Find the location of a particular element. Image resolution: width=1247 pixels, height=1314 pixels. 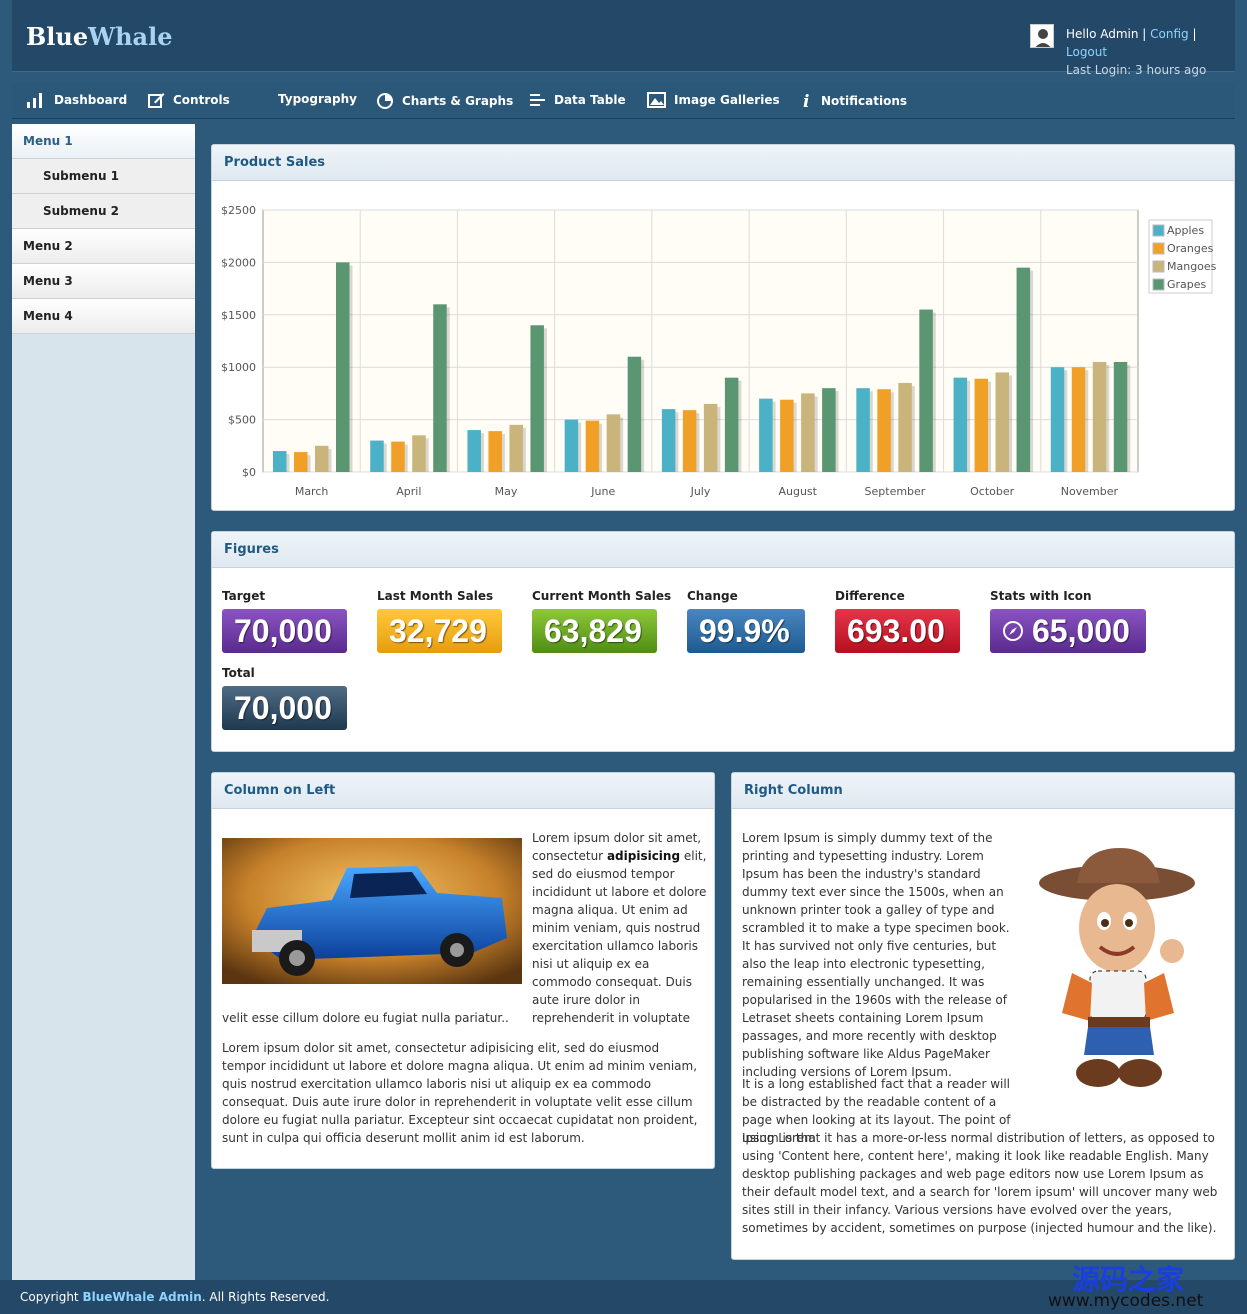

list-icon is located at coordinates (537, 100).